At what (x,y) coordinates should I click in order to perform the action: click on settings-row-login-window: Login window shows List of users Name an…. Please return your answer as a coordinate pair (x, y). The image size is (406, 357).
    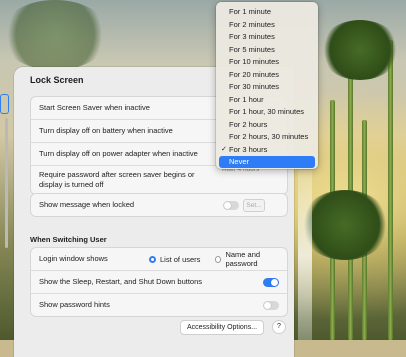
    Looking at the image, I should click on (159, 259).